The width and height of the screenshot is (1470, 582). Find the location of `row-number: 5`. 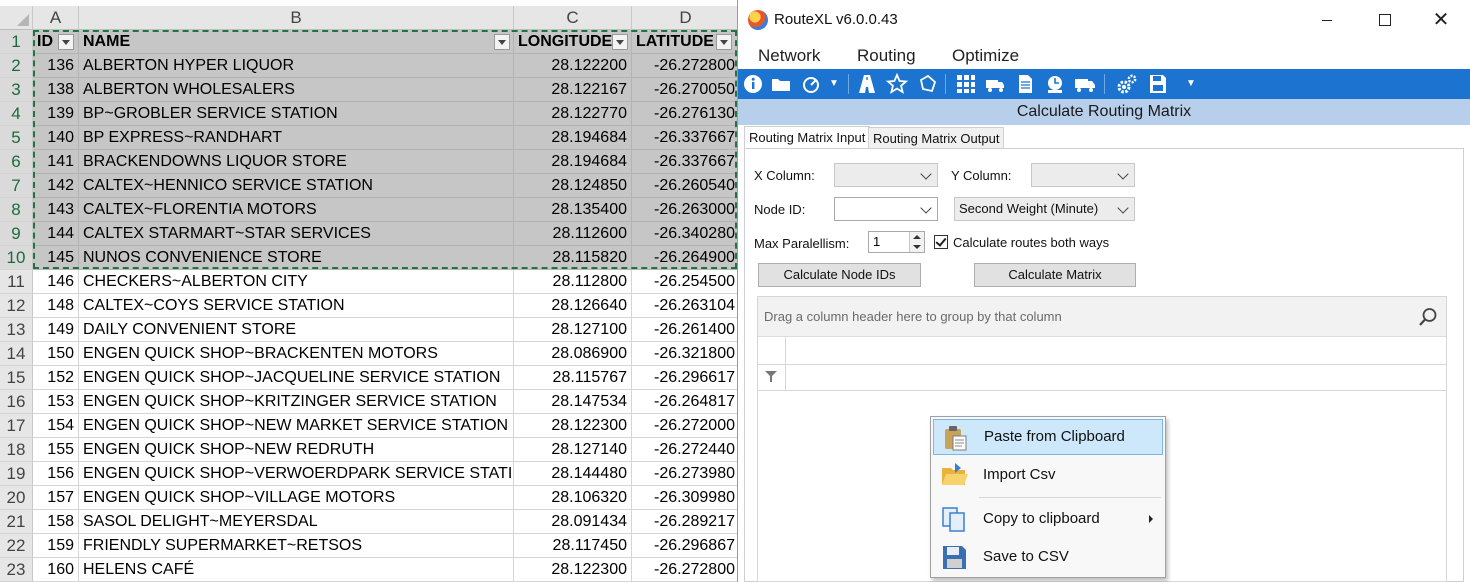

row-number: 5 is located at coordinates (16, 138).